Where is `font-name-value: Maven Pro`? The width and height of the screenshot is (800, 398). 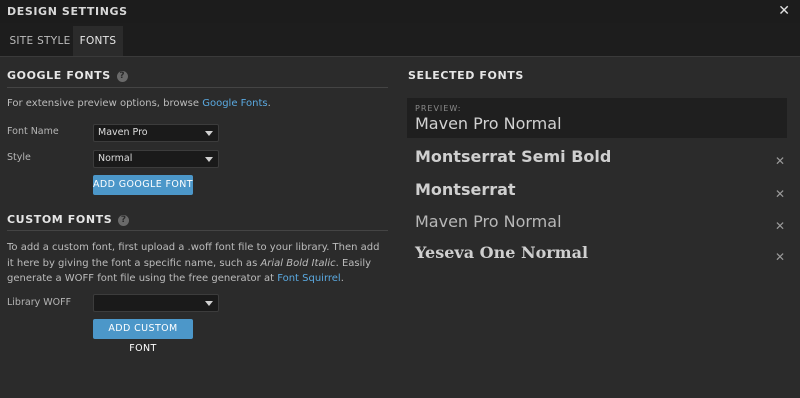 font-name-value: Maven Pro is located at coordinates (123, 132).